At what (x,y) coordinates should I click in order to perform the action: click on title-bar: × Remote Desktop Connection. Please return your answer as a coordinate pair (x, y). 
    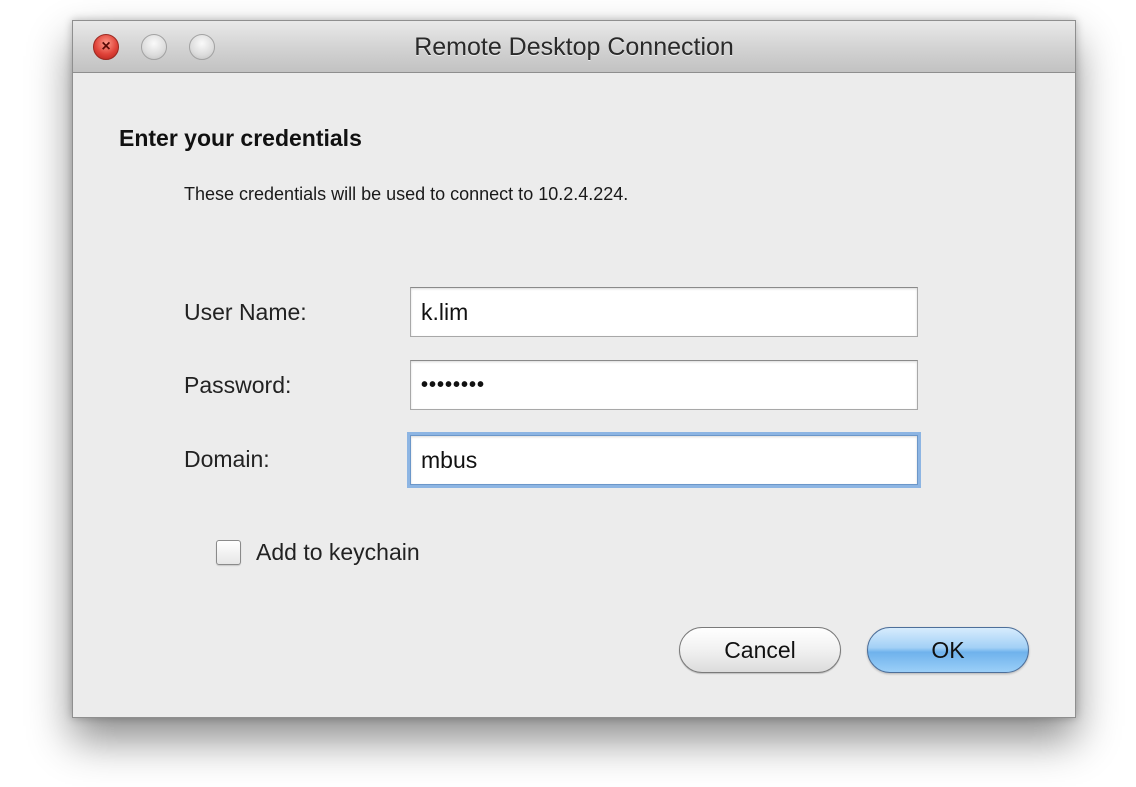
    Looking at the image, I should click on (574, 47).